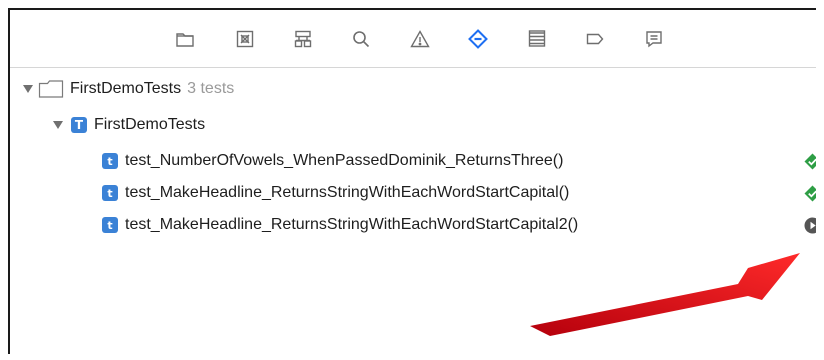 The image size is (824, 360). What do you see at coordinates (420, 39) in the screenshot?
I see `issue-navigator-icon` at bounding box center [420, 39].